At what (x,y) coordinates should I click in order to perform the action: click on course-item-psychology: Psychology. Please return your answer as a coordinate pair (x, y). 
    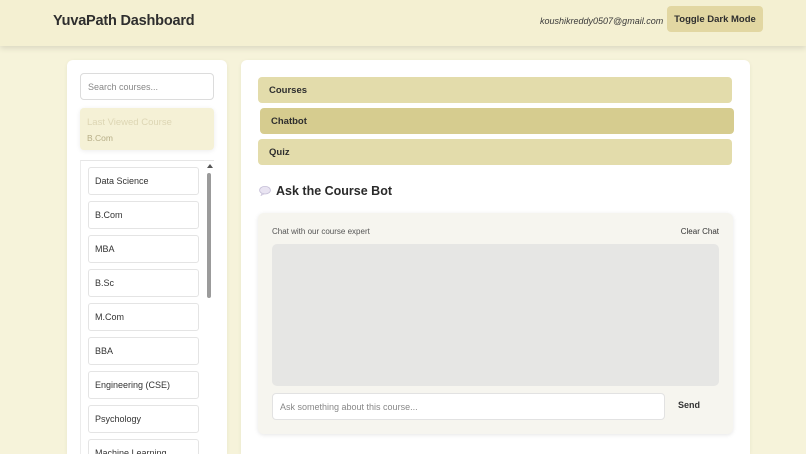
    Looking at the image, I should click on (143, 419).